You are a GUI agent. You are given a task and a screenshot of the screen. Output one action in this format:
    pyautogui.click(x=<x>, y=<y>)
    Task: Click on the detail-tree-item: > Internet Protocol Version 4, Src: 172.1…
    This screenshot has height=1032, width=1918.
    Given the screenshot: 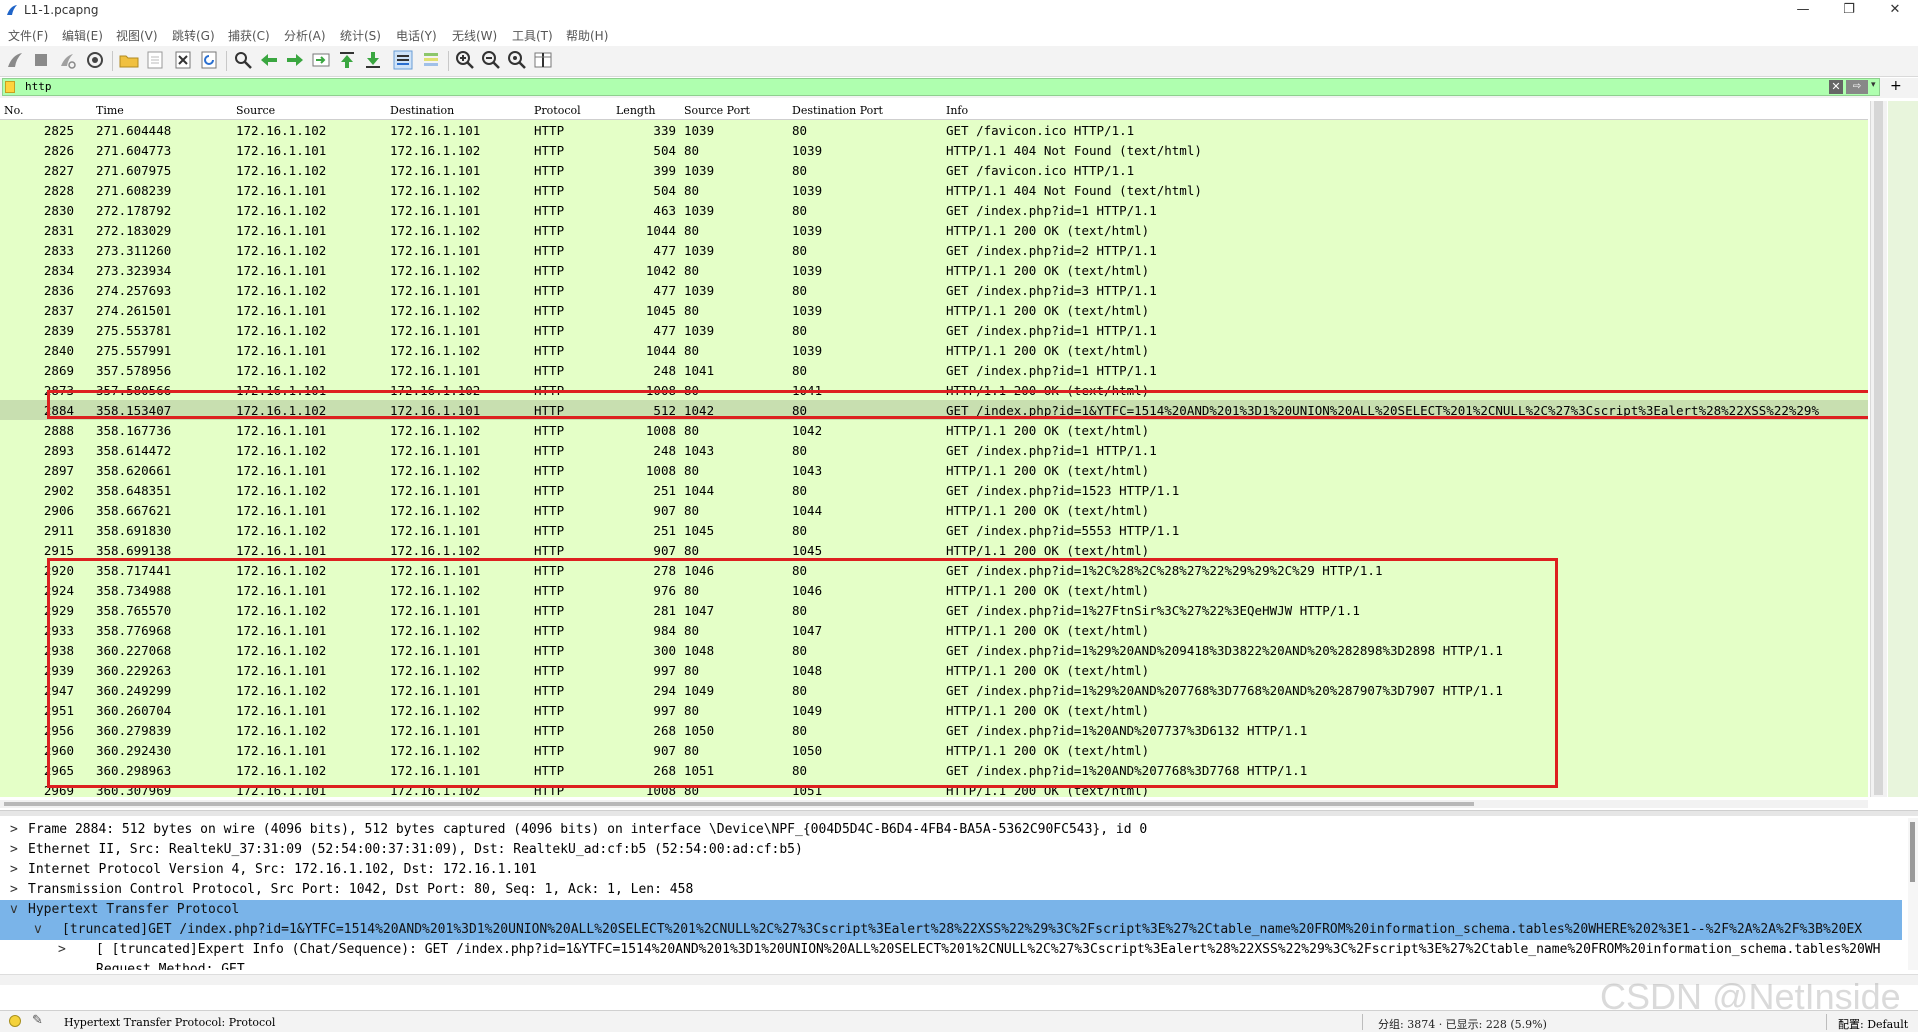 What is the action you would take?
    pyautogui.click(x=951, y=870)
    